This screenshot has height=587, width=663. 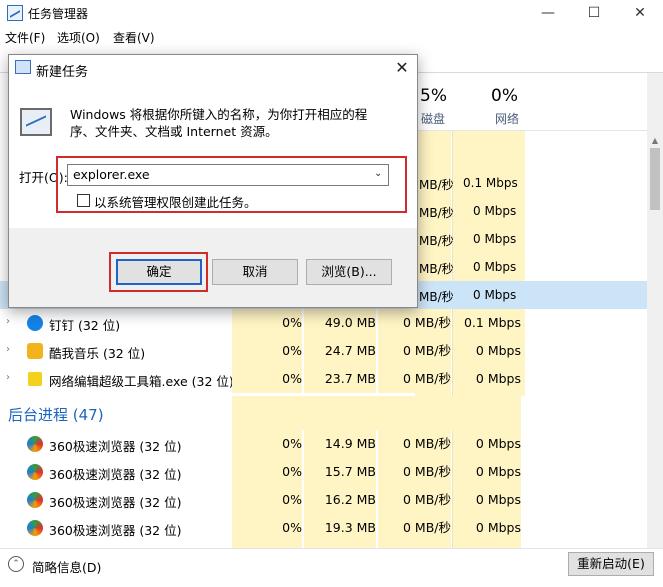 What do you see at coordinates (655, 179) in the screenshot?
I see `scrollbar-thumb` at bounding box center [655, 179].